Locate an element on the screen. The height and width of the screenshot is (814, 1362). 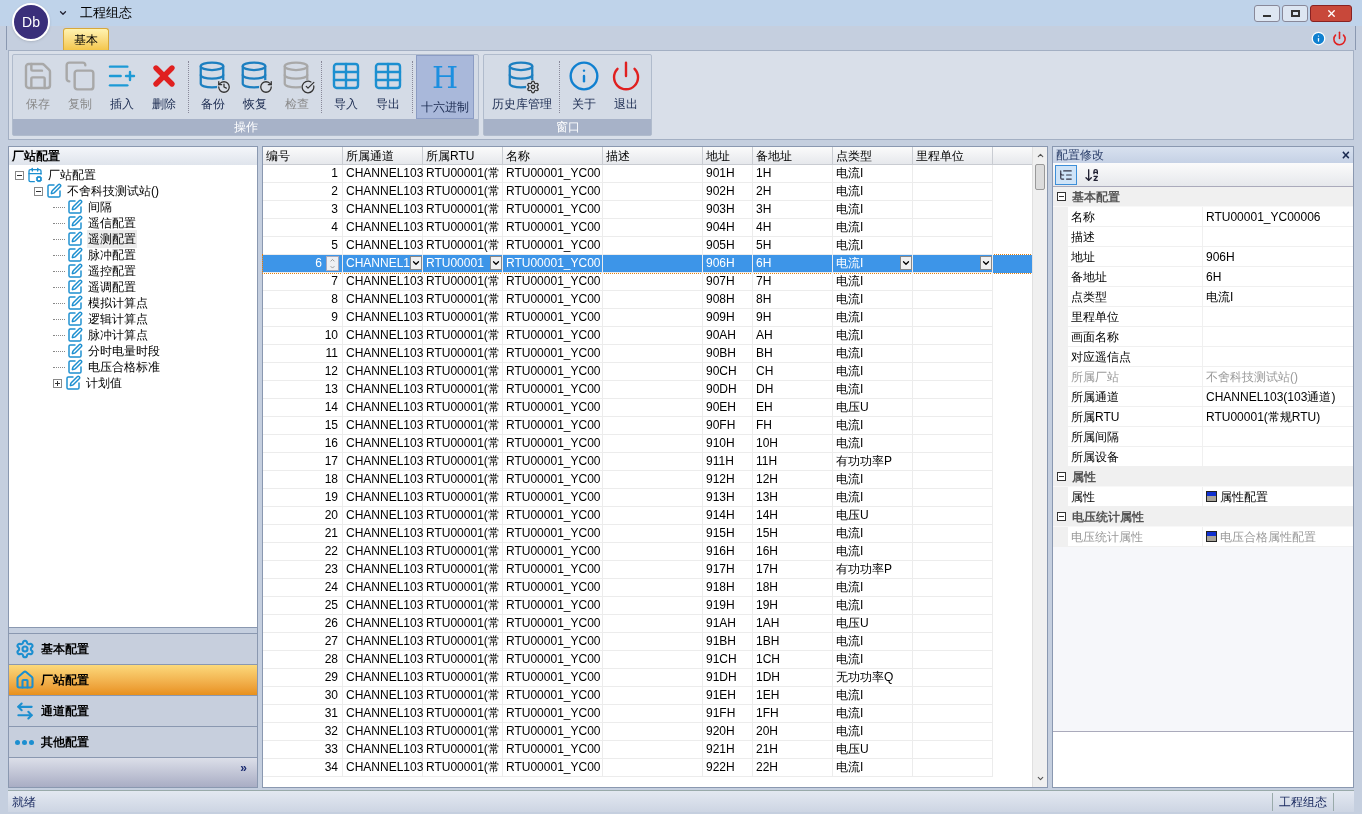
table-row: 3 CHANNEL103 RTU00001(常 RTU00001_YC00 903H 3H 电流I is located at coordinates (647, 210).